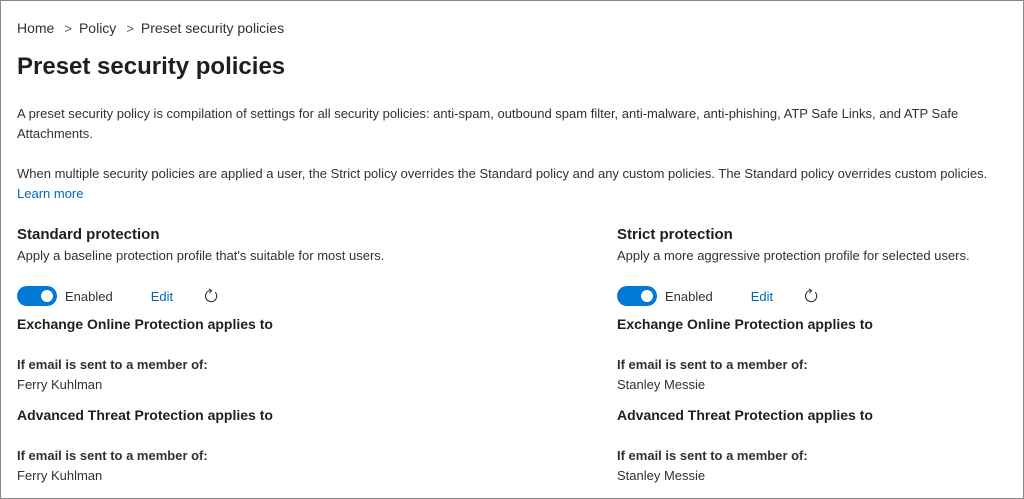 The image size is (1024, 499). I want to click on breadcrumb-home: Home, so click(35, 28).